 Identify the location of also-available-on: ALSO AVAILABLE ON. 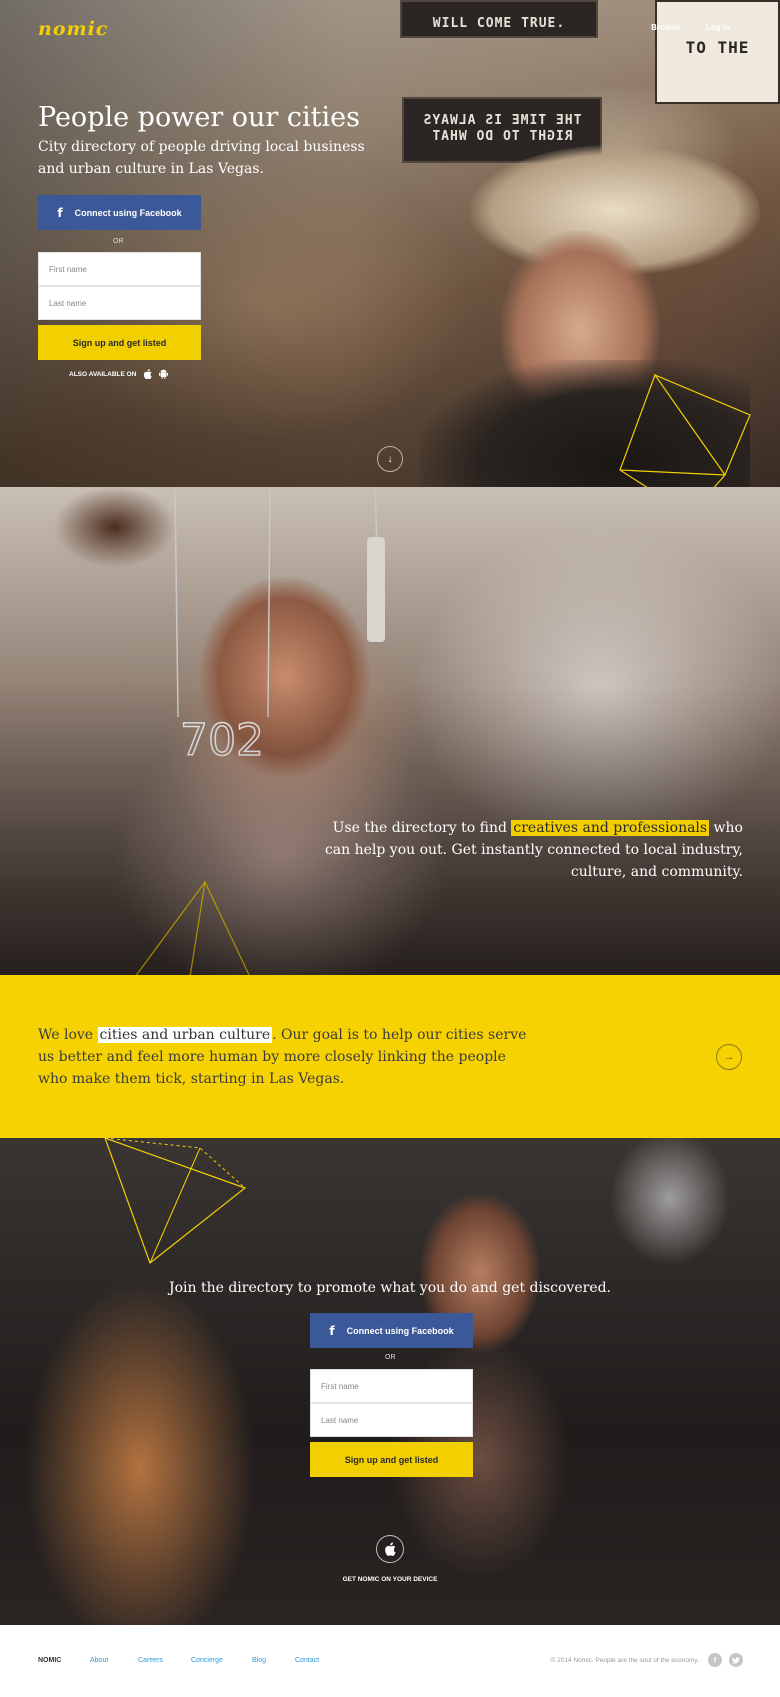
(118, 374).